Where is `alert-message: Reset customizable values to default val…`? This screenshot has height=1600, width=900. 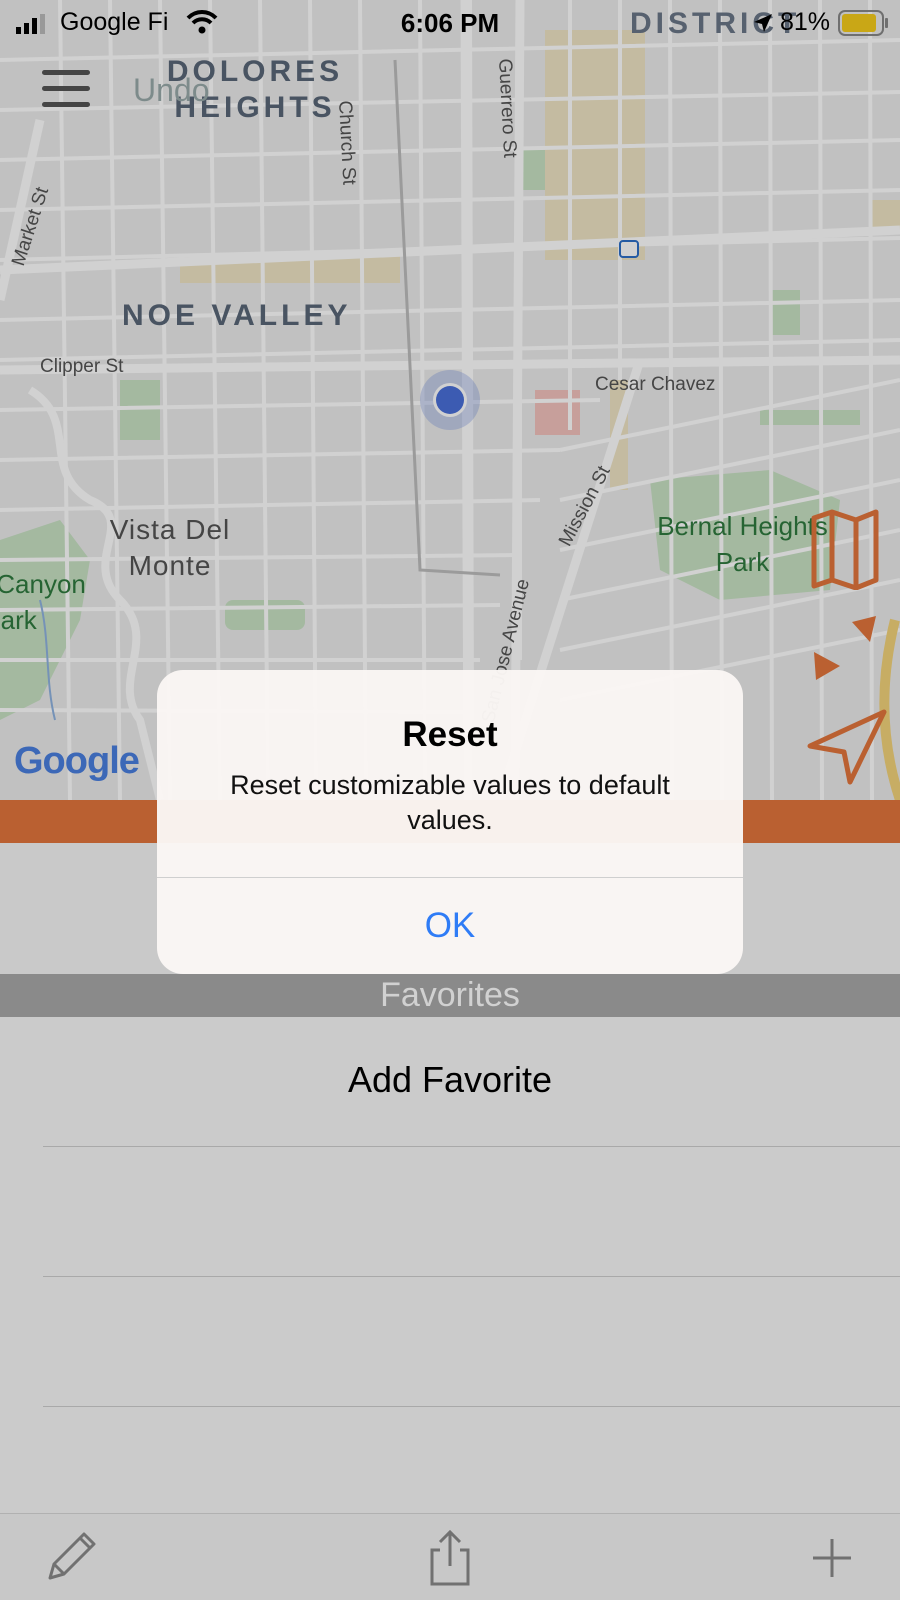 alert-message: Reset customizable values to default val… is located at coordinates (450, 802).